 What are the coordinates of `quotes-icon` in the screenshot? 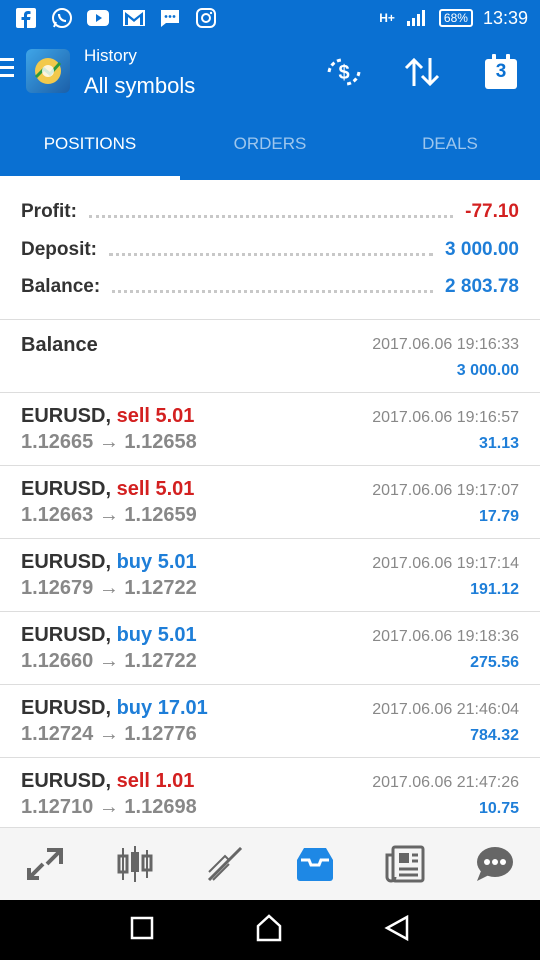 It's located at (45, 864).